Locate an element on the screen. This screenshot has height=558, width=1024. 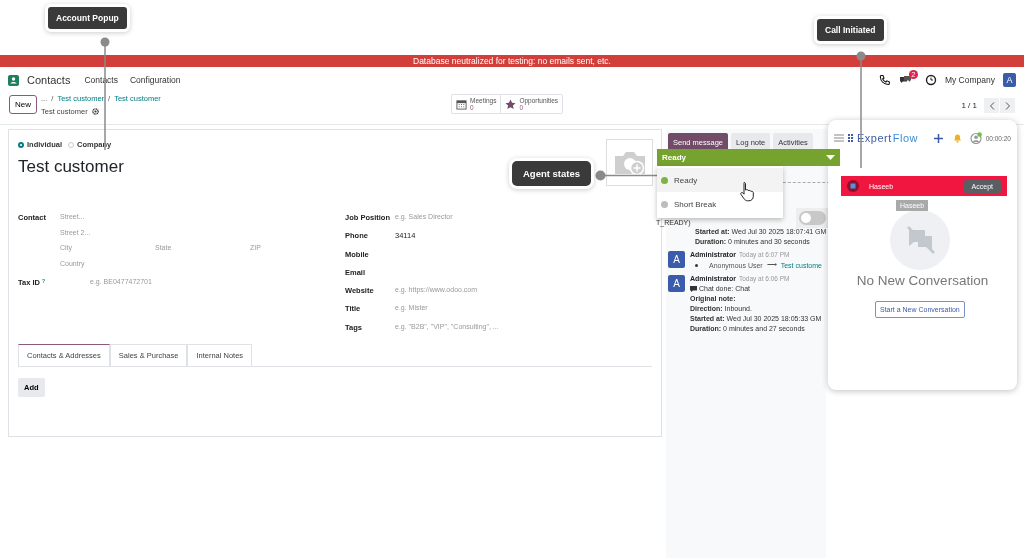
warning-banner: Database neutralized for testing: no emails sent, etc. is located at coordinates (512, 61).